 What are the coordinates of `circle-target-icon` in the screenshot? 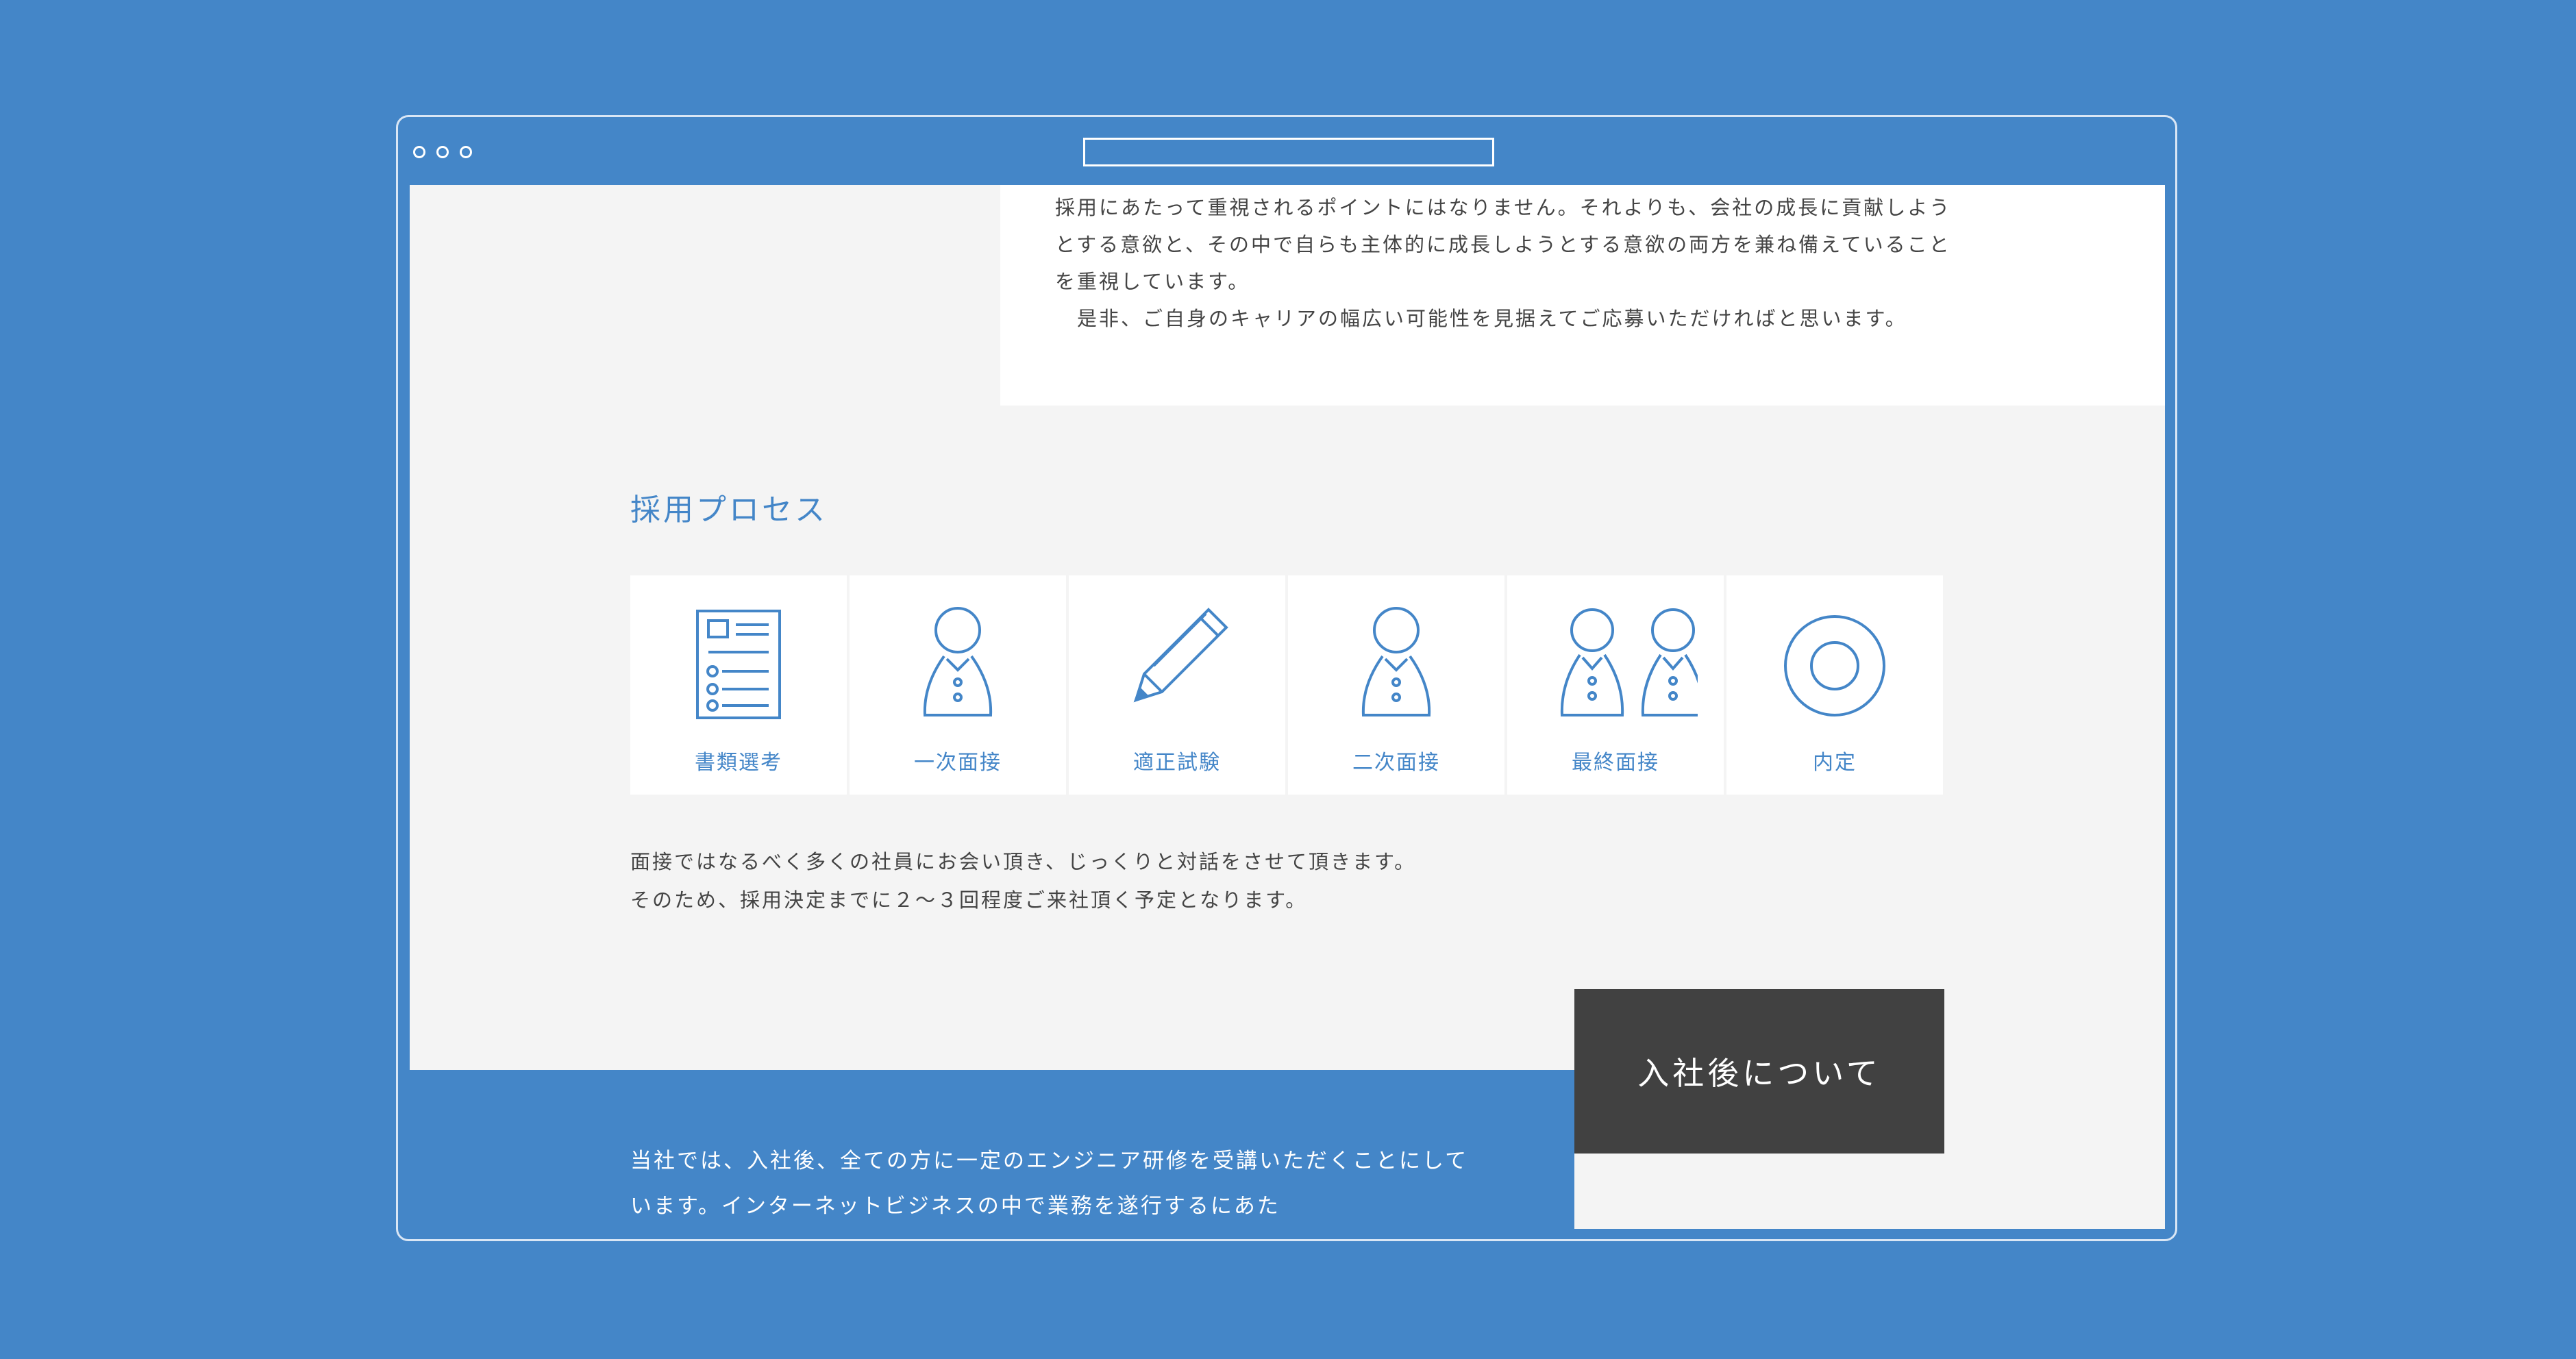 It's located at (1834, 665).